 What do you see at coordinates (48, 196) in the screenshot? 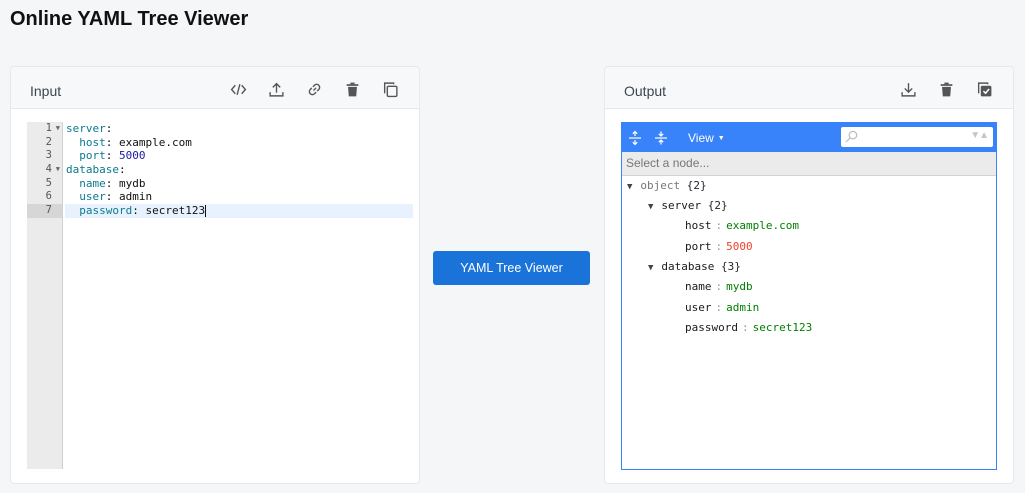
I see `line-number: 6` at bounding box center [48, 196].